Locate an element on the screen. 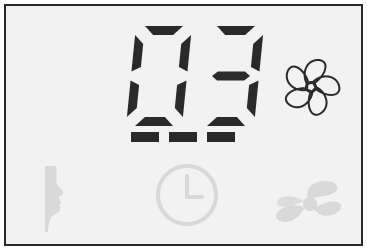 The image size is (367, 250). segment-g is located at coordinates (231, 76).